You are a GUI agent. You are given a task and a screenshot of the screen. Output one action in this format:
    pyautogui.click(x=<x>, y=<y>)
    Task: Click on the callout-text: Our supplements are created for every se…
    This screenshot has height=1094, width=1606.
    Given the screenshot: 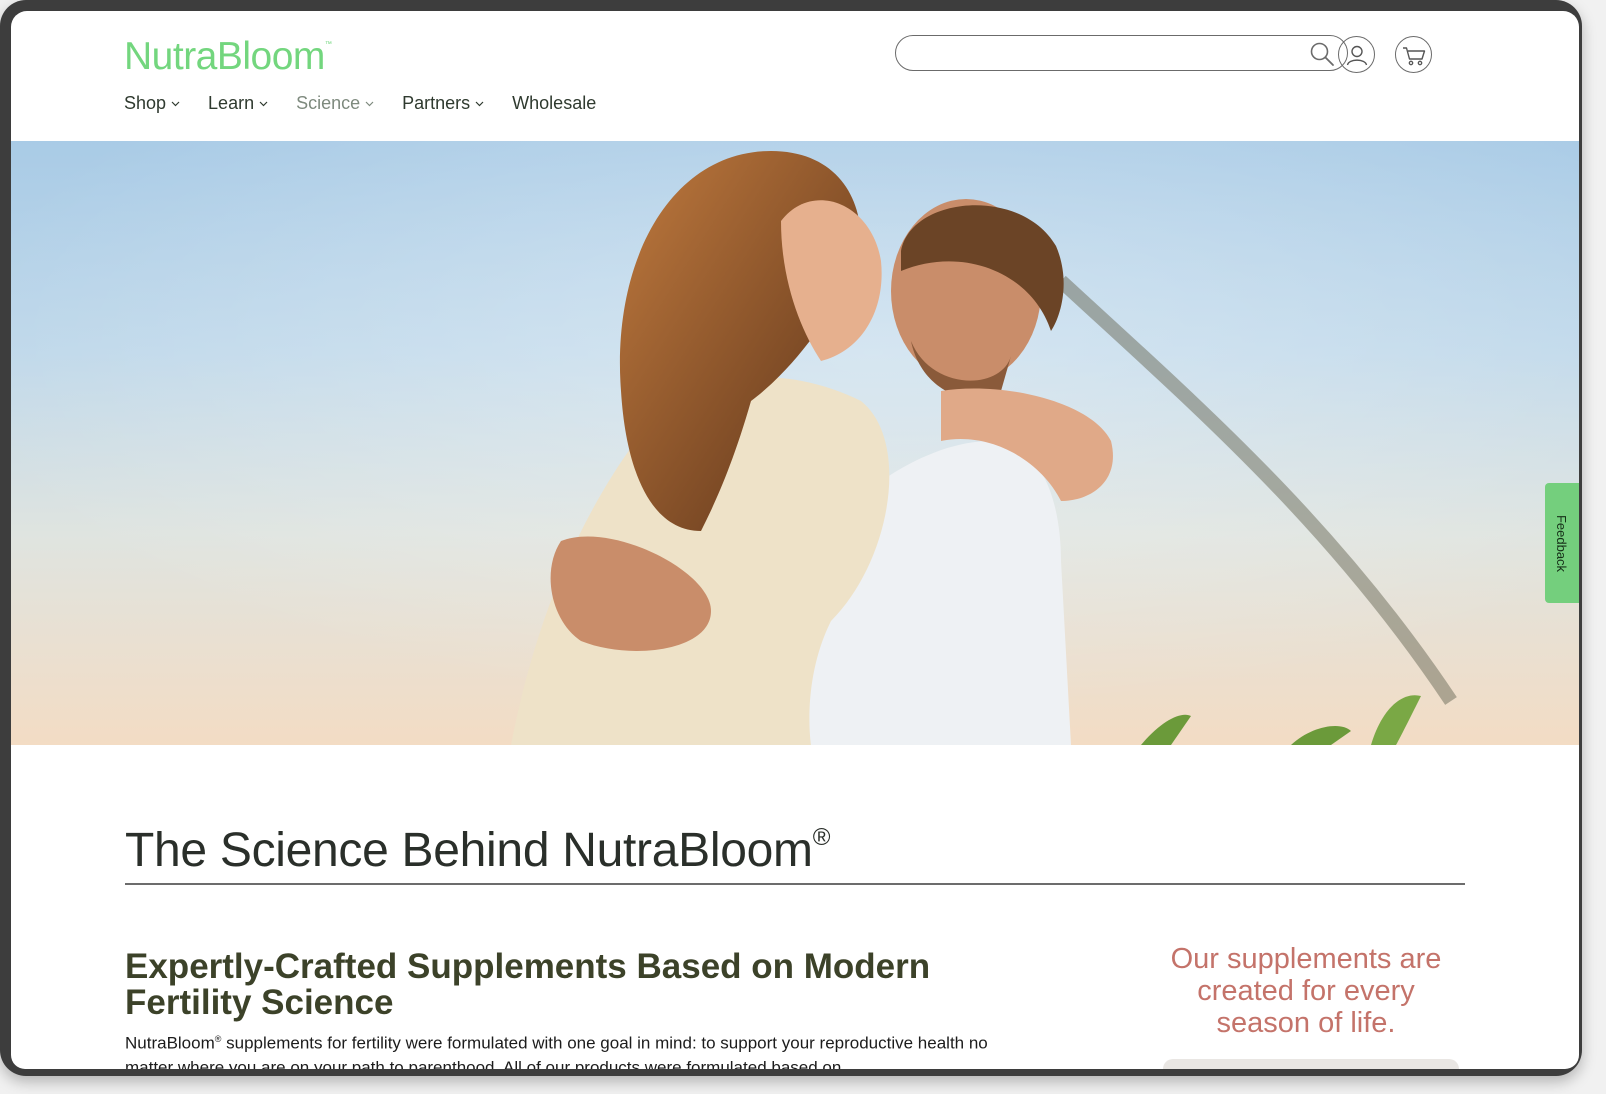 What is the action you would take?
    pyautogui.click(x=1306, y=991)
    